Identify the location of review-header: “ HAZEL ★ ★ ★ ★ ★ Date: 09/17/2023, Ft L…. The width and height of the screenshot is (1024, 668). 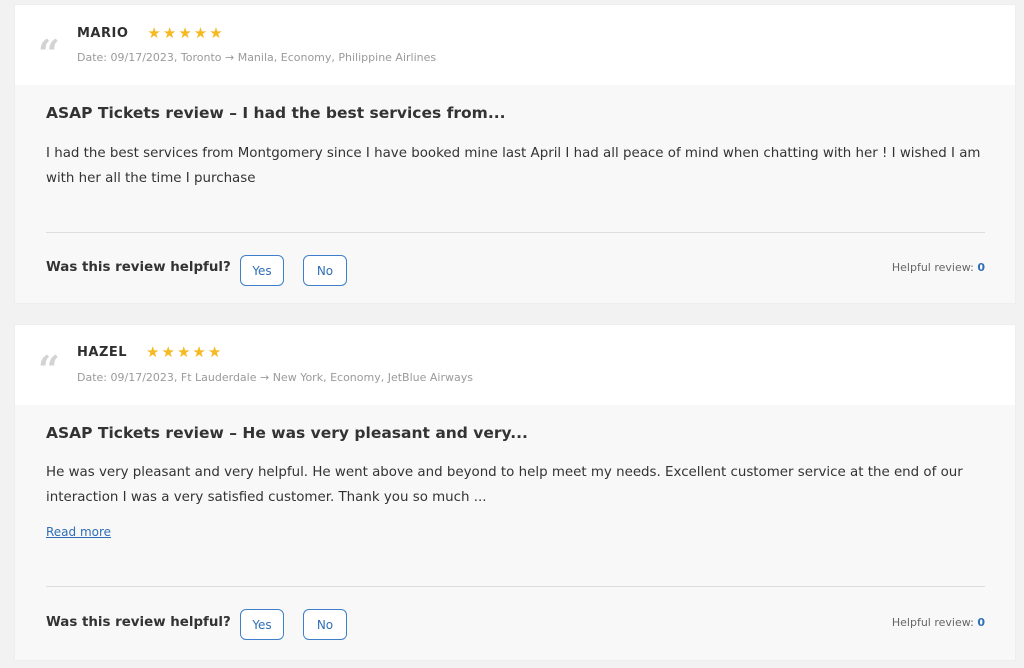
(515, 365).